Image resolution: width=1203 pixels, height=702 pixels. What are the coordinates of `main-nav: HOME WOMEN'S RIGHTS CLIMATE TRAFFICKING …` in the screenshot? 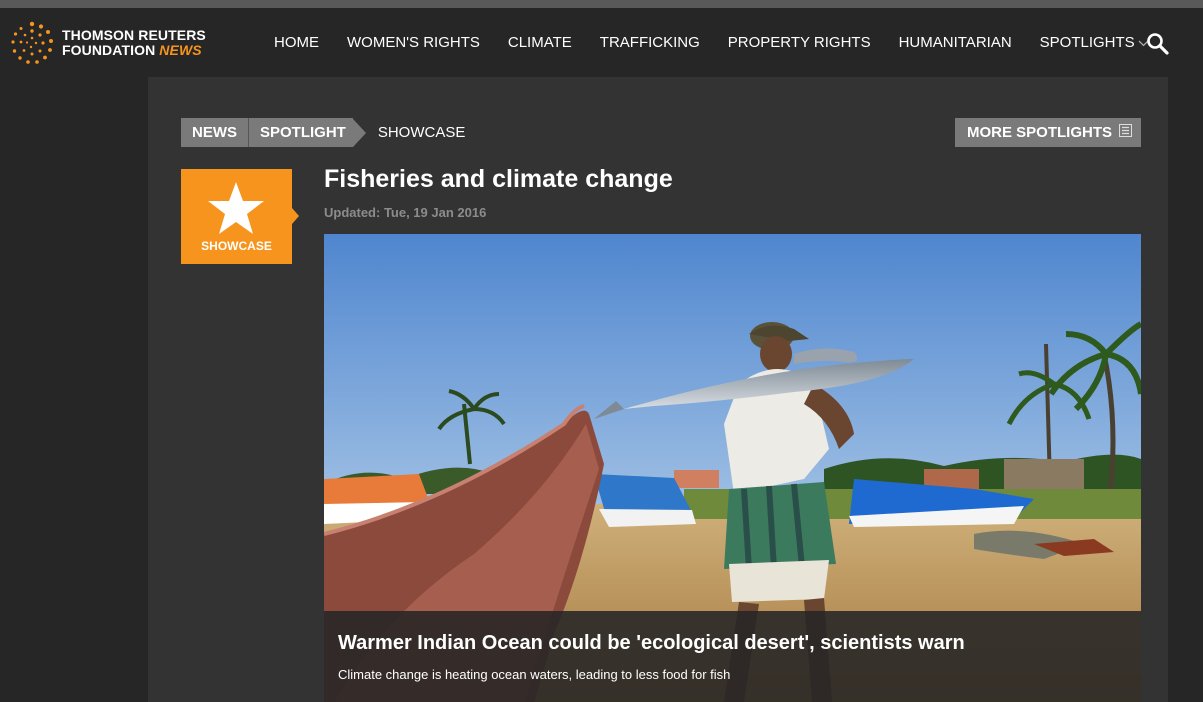 It's located at (711, 42).